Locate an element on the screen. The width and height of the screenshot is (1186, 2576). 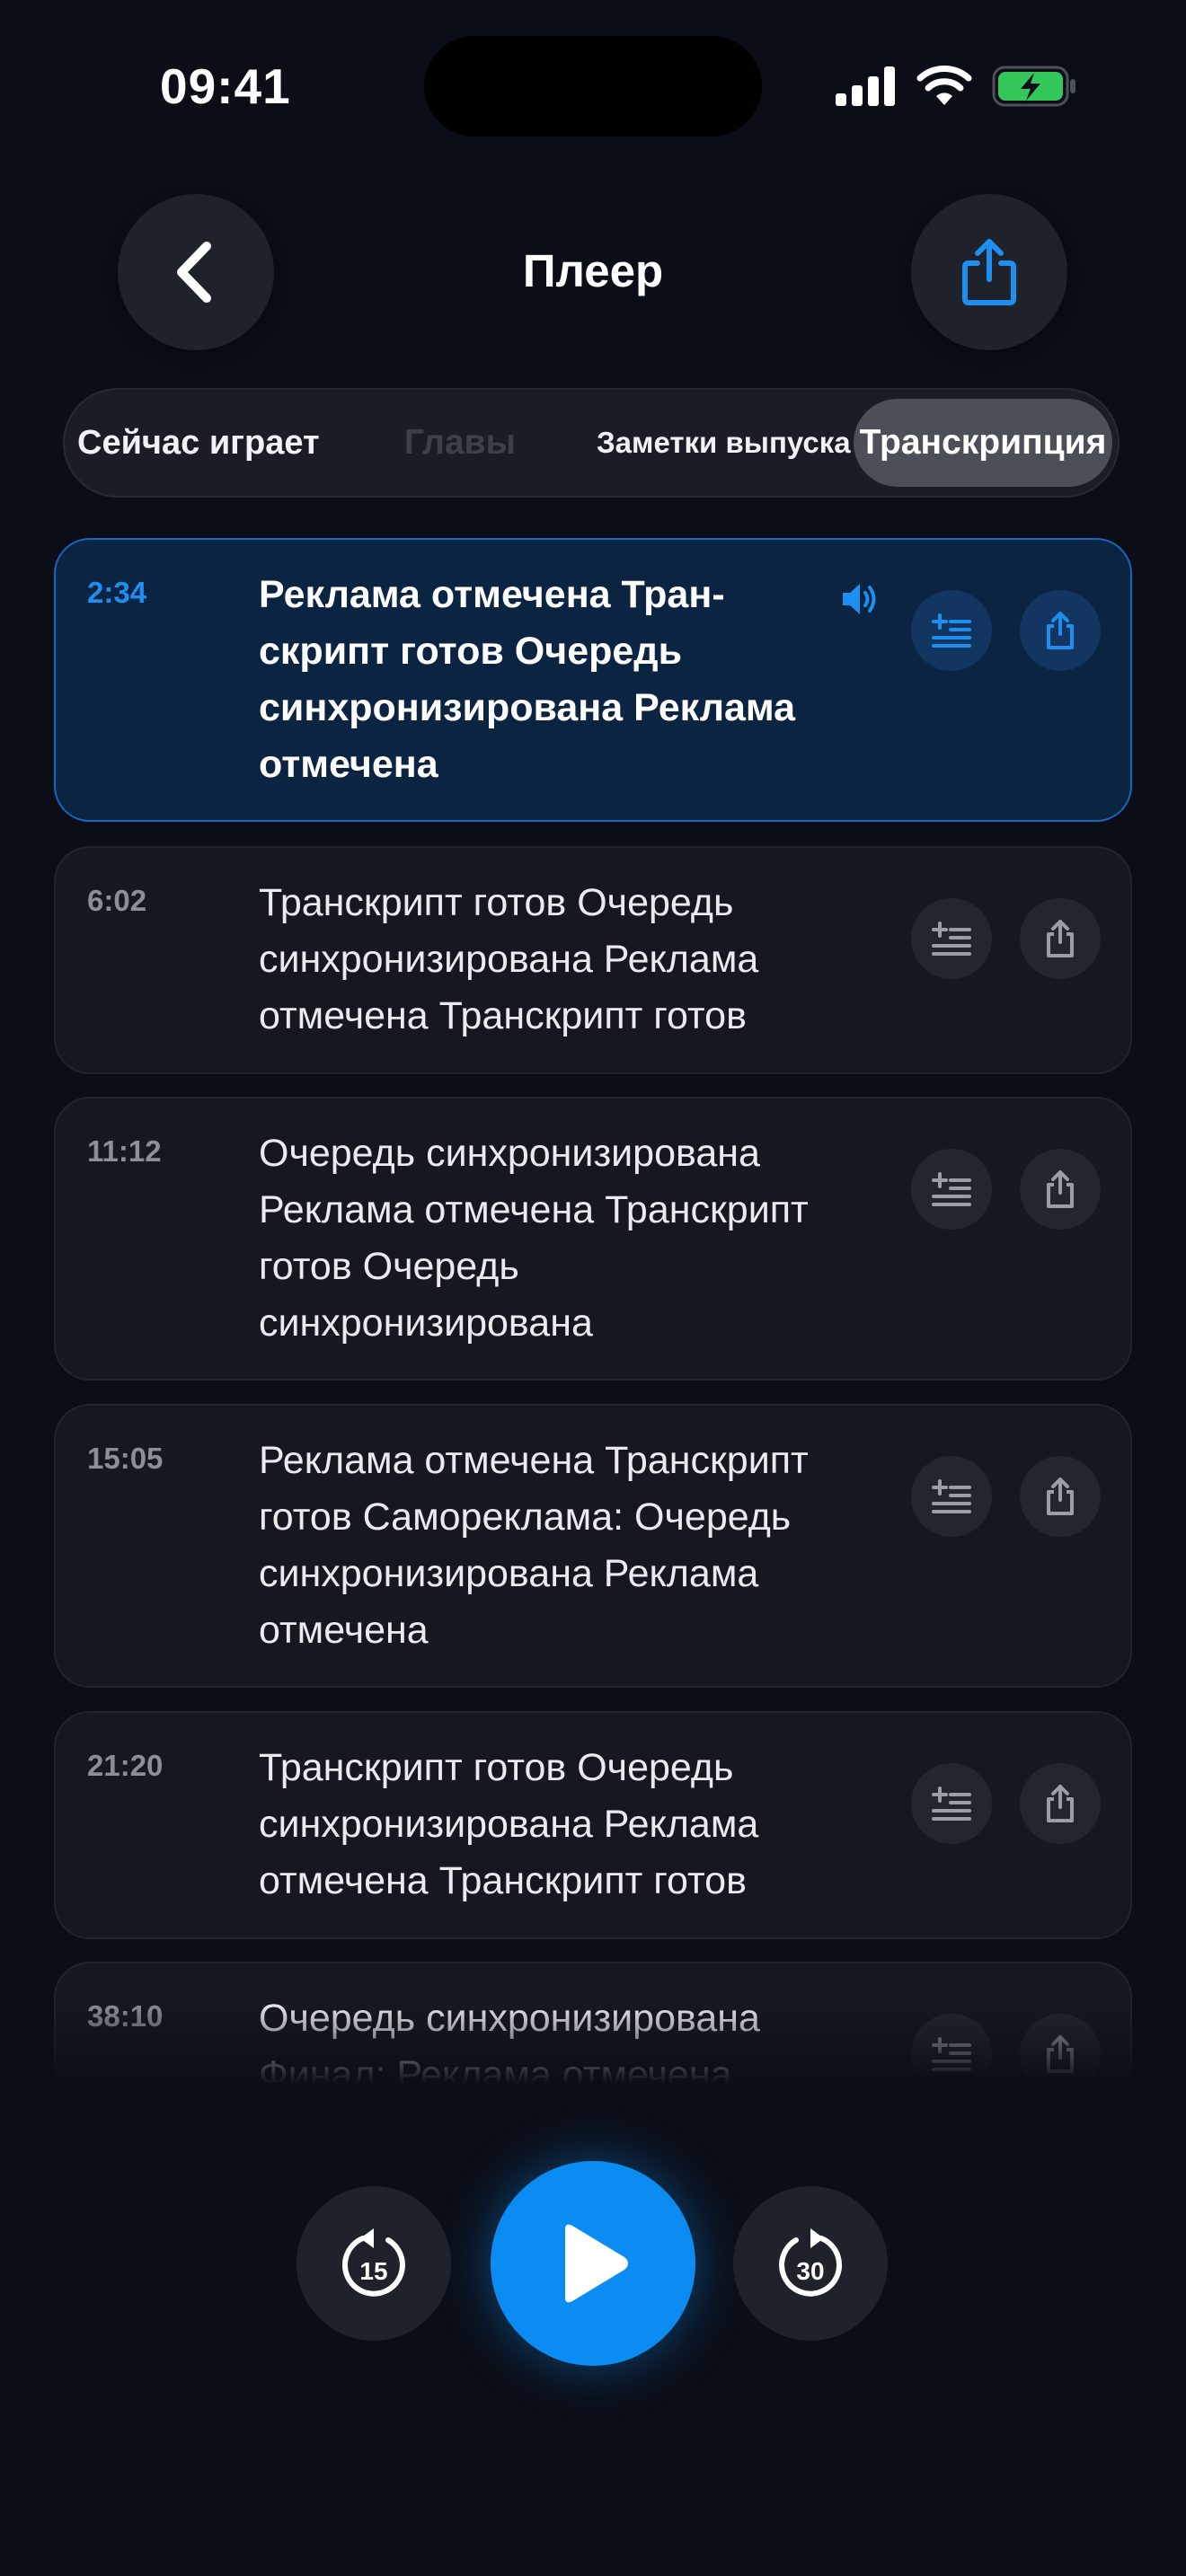
cellular-signal-icon is located at coordinates (865, 86).